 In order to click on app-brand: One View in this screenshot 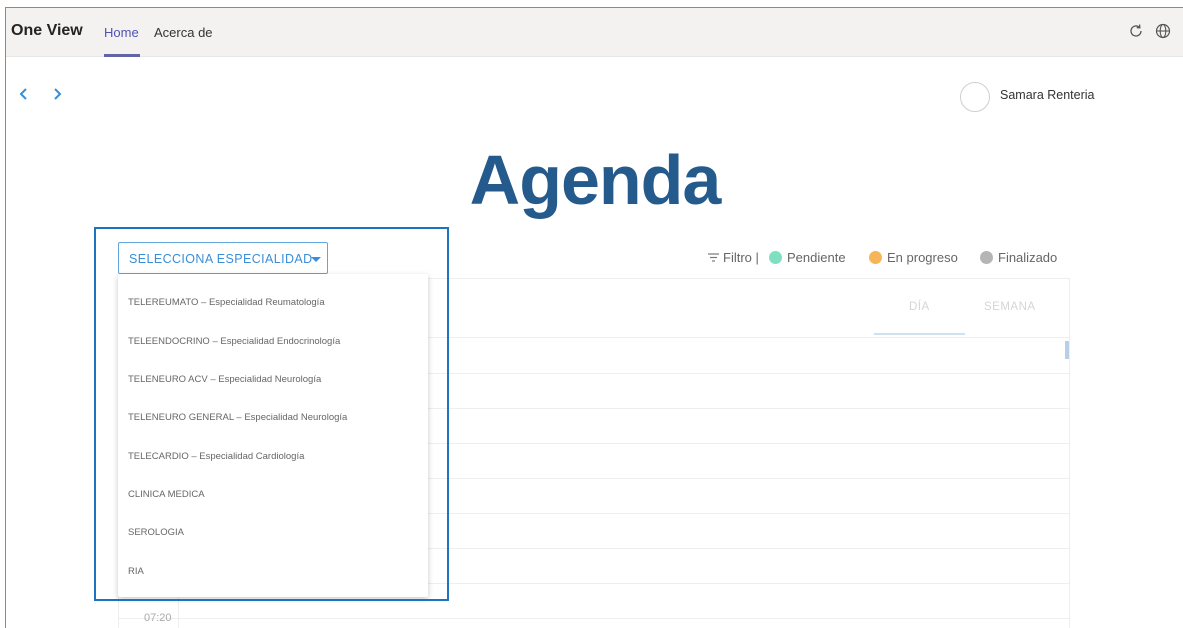, I will do `click(47, 30)`.